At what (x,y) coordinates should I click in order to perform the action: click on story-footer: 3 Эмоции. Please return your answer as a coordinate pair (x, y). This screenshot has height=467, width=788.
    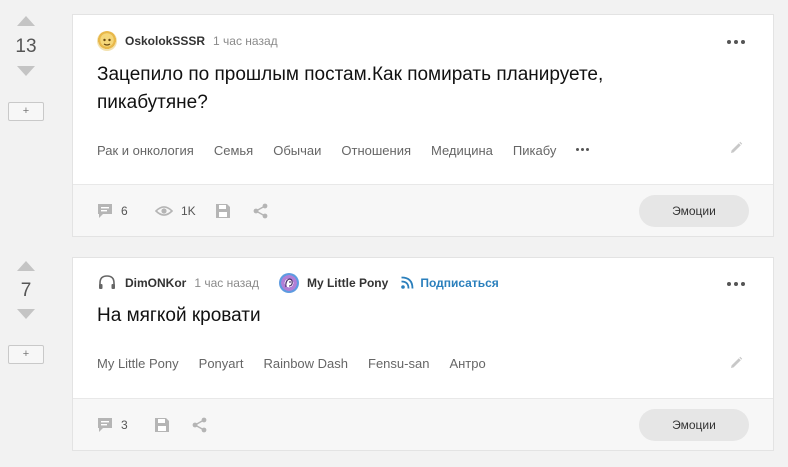
    Looking at the image, I should click on (423, 424).